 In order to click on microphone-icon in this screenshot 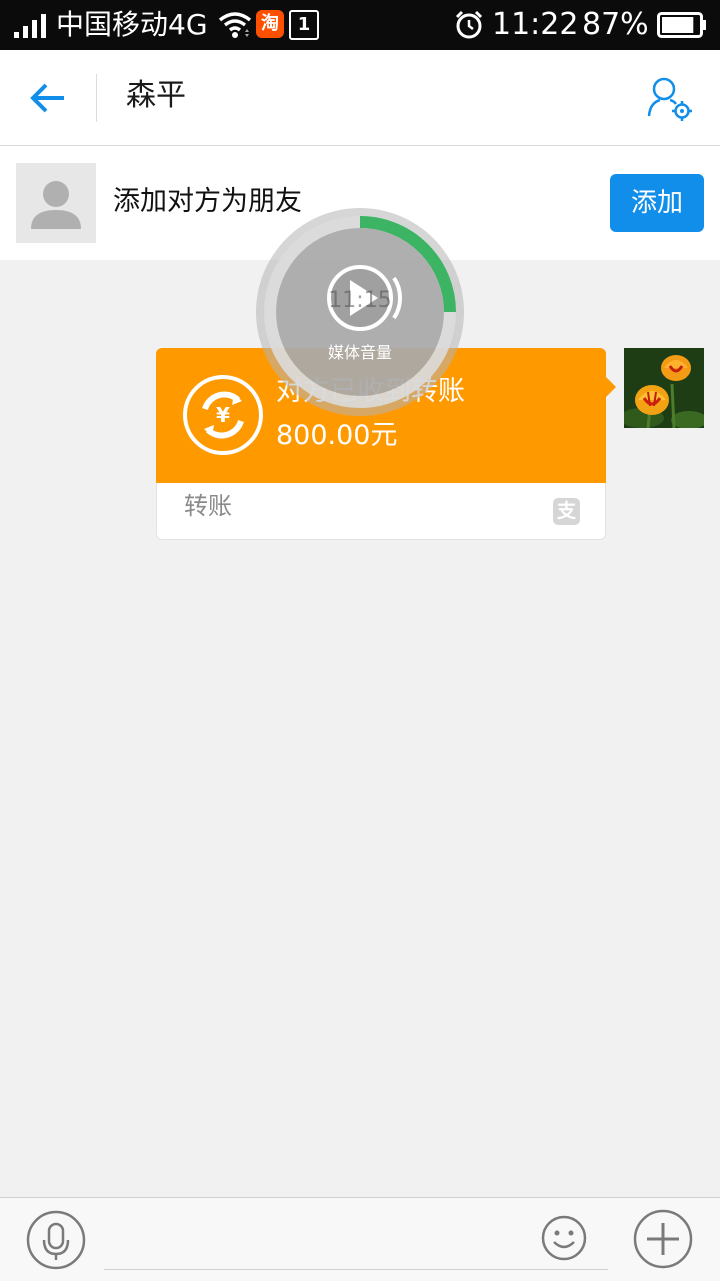, I will do `click(56, 1240)`.